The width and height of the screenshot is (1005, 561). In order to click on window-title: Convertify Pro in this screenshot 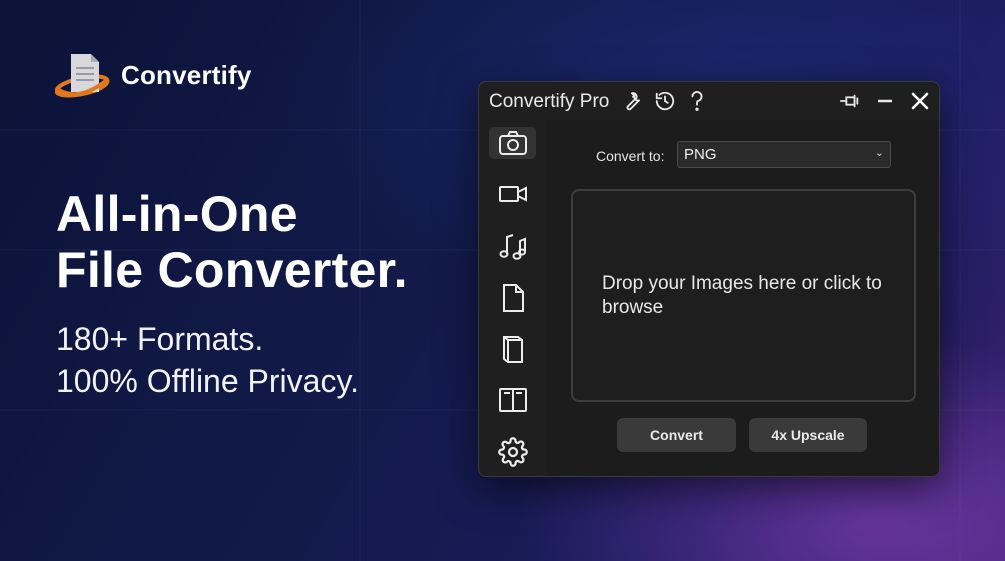, I will do `click(549, 101)`.